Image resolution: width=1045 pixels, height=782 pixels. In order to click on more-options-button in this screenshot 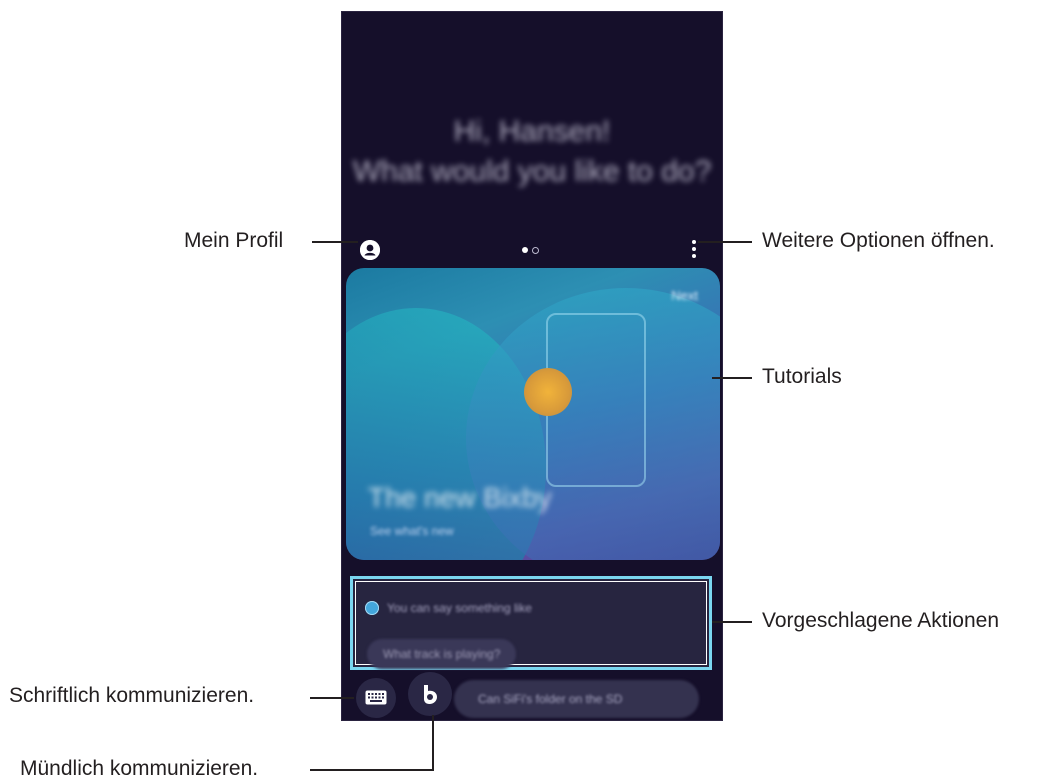, I will do `click(694, 250)`.